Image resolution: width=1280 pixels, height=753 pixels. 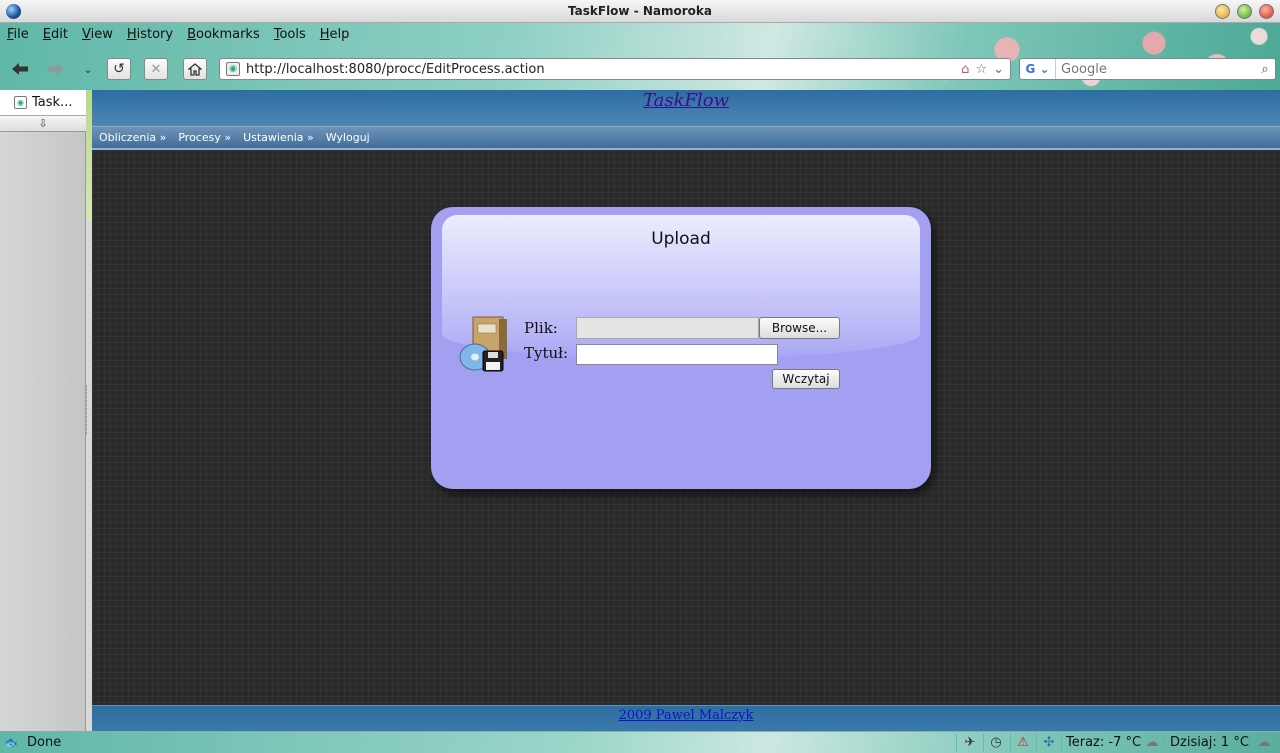 I want to click on menu-edit: Edit, so click(x=55, y=35).